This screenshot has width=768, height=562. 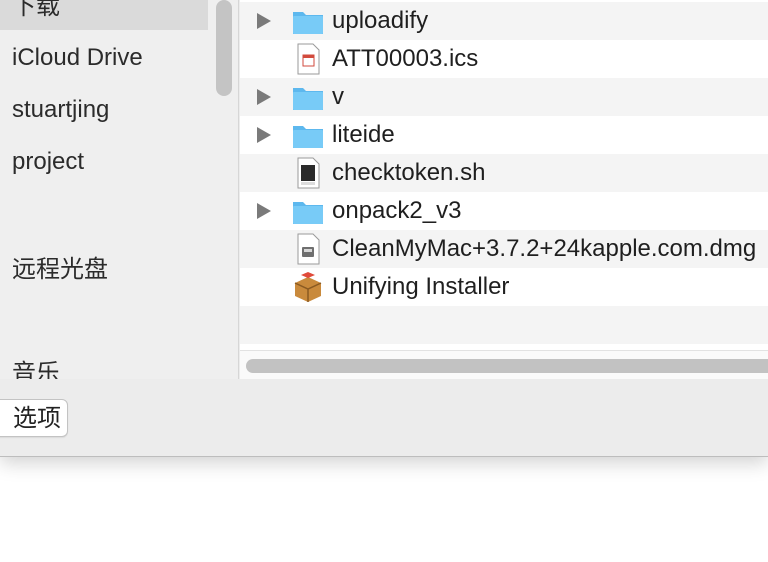 I want to click on disk-image-icon, so click(x=308, y=249).